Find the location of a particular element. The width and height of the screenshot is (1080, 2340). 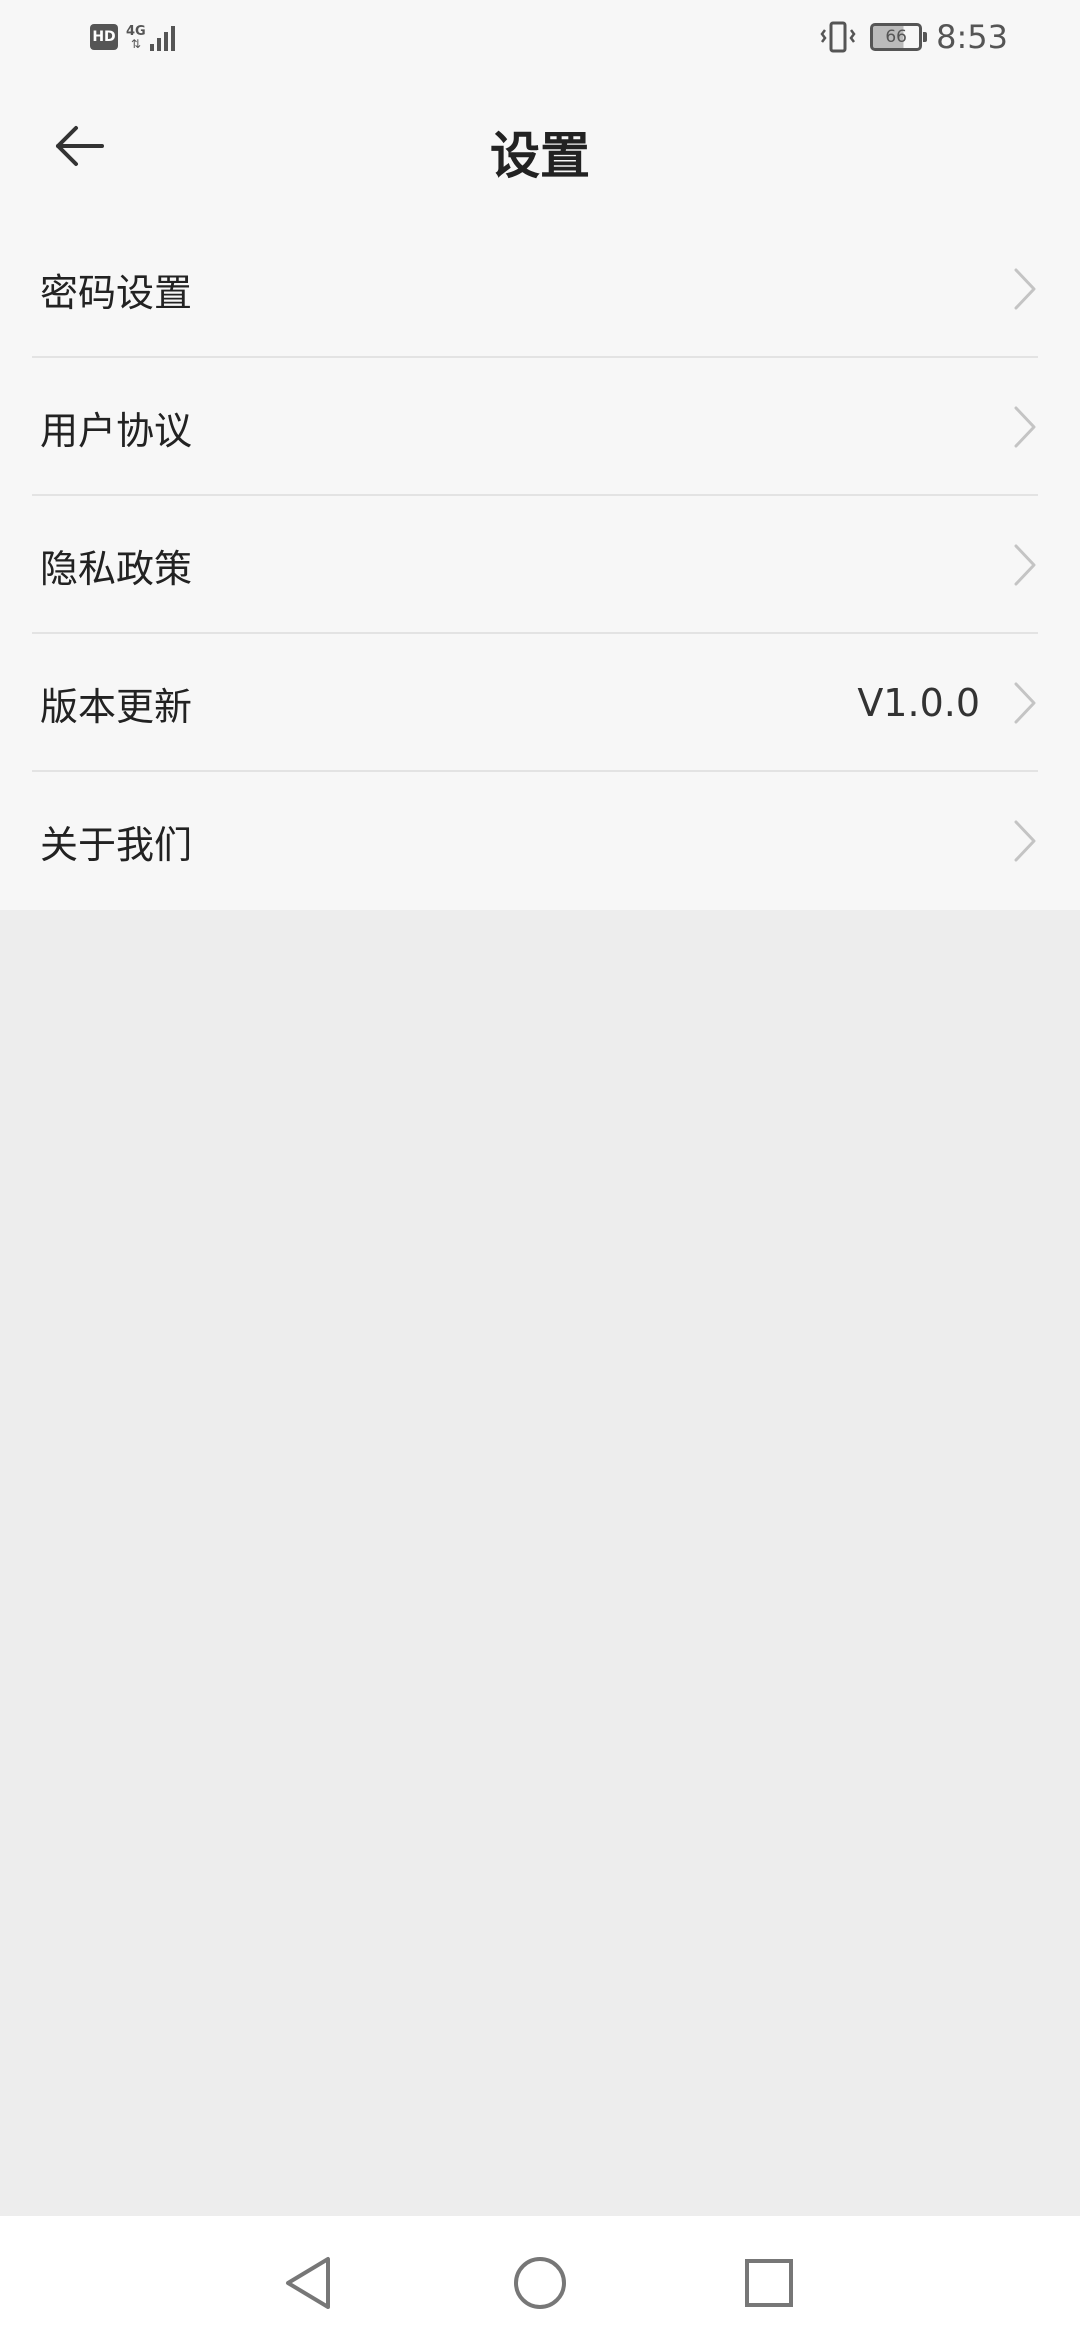

status-bar: HD 4G ⇅ 66 8:53 is located at coordinates (540, 40).